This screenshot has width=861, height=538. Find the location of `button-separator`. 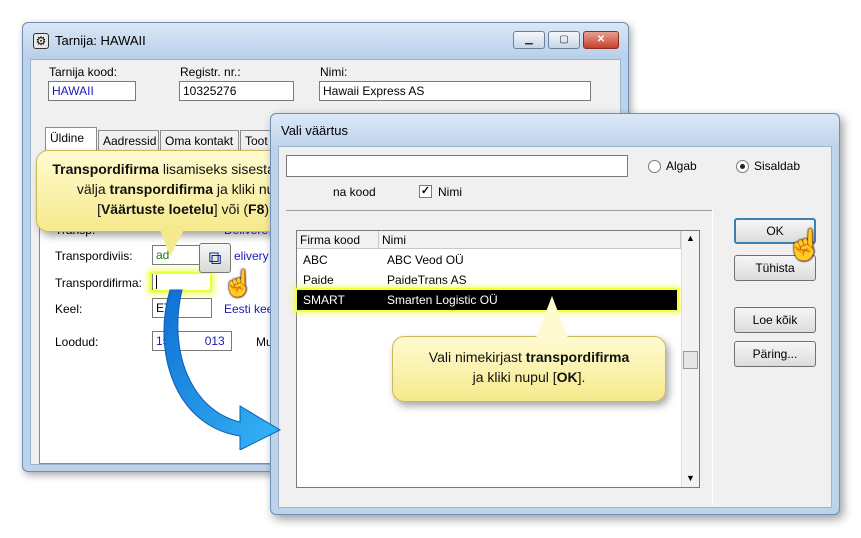

button-separator is located at coordinates (712, 357).